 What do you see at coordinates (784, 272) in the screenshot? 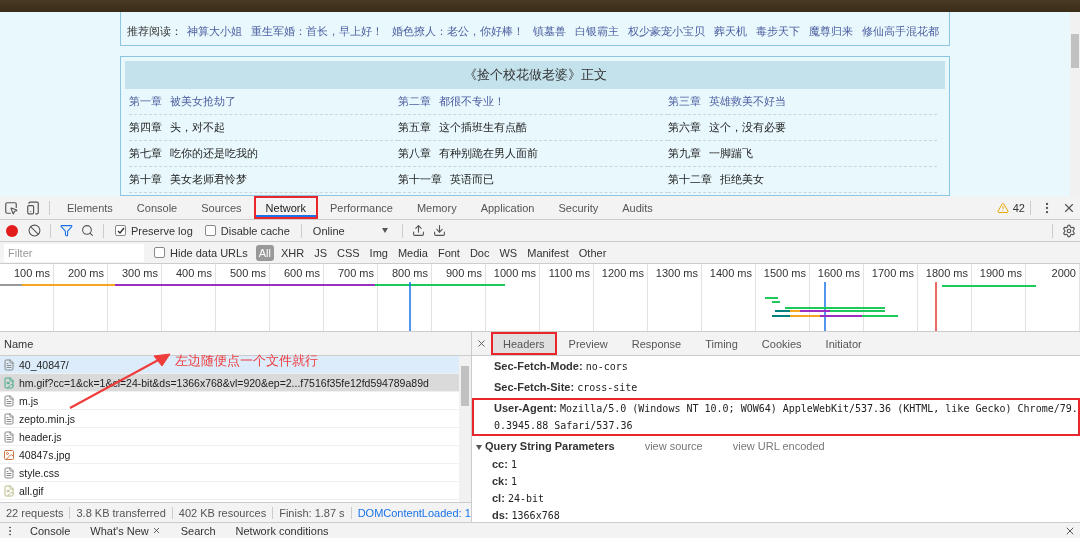
I see `tick-label: 1500 ms` at bounding box center [784, 272].